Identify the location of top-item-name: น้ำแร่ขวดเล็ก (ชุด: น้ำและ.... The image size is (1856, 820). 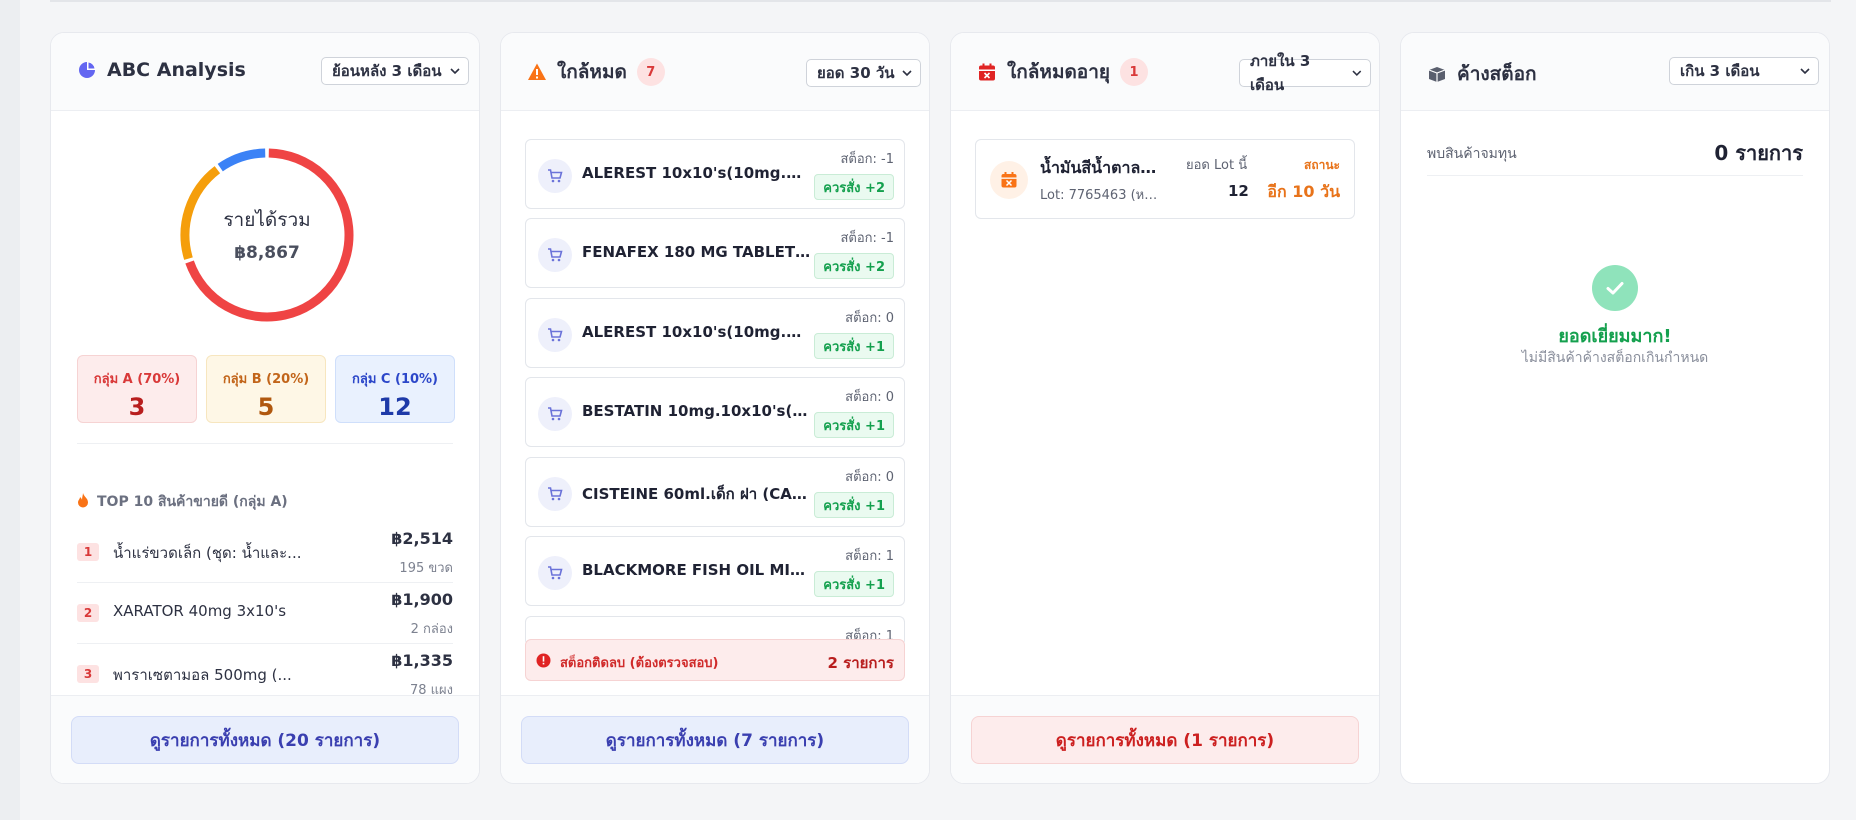
(207, 553).